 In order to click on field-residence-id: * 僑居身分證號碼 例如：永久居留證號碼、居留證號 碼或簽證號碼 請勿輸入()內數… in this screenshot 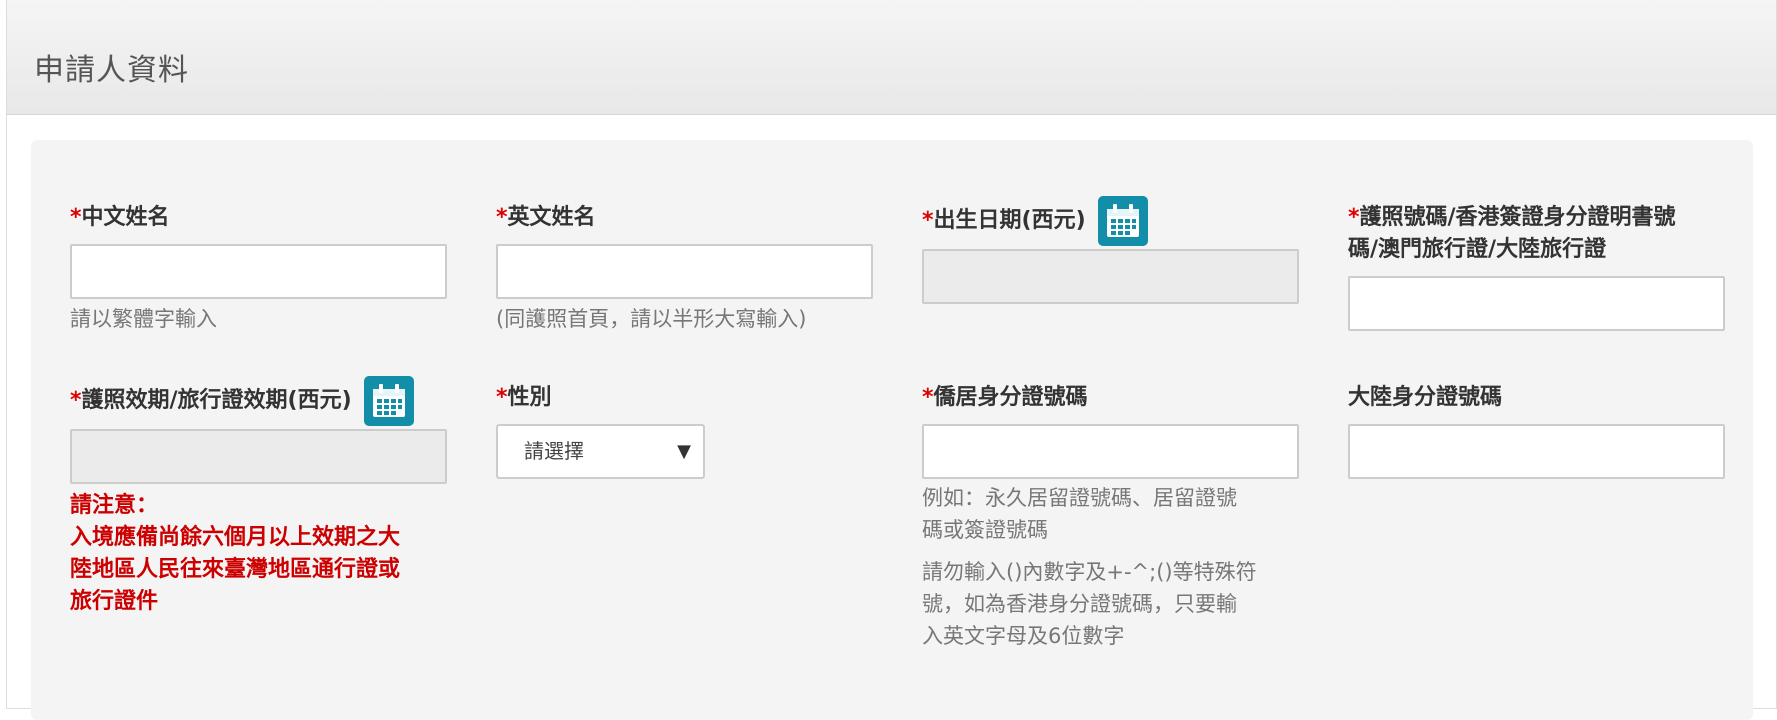, I will do `click(1110, 517)`.